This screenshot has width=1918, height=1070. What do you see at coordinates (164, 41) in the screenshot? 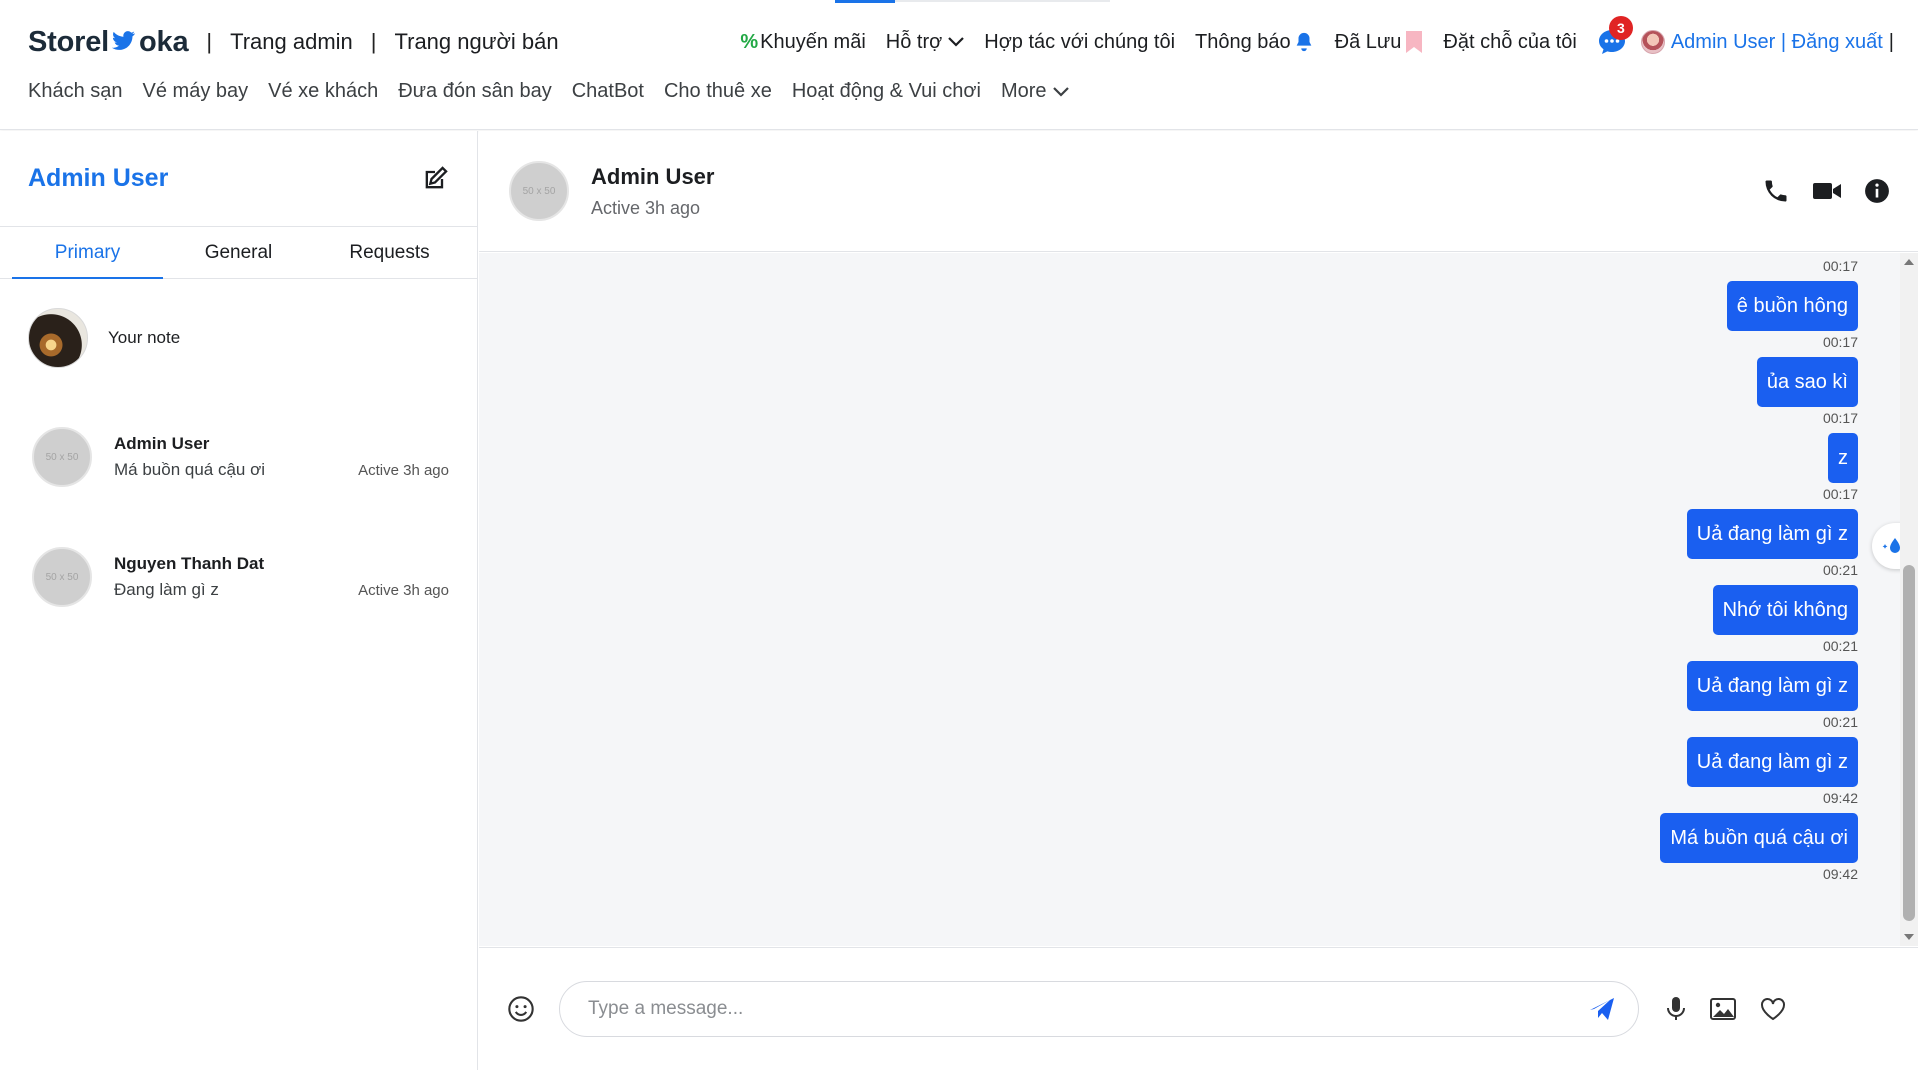
I see `logo-text-right: oka` at bounding box center [164, 41].